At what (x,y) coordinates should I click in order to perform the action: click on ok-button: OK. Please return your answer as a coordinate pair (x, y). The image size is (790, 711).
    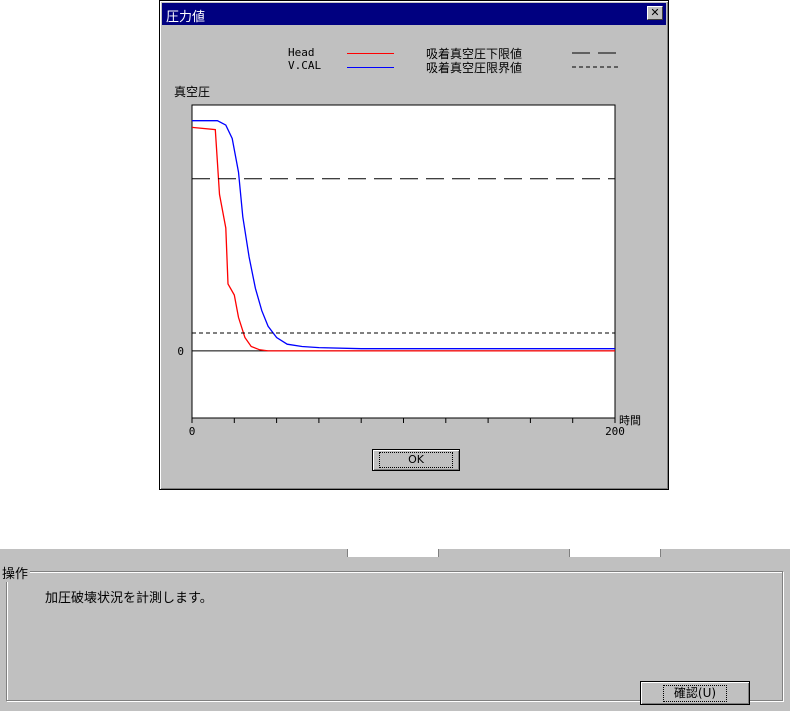
    Looking at the image, I should click on (416, 460).